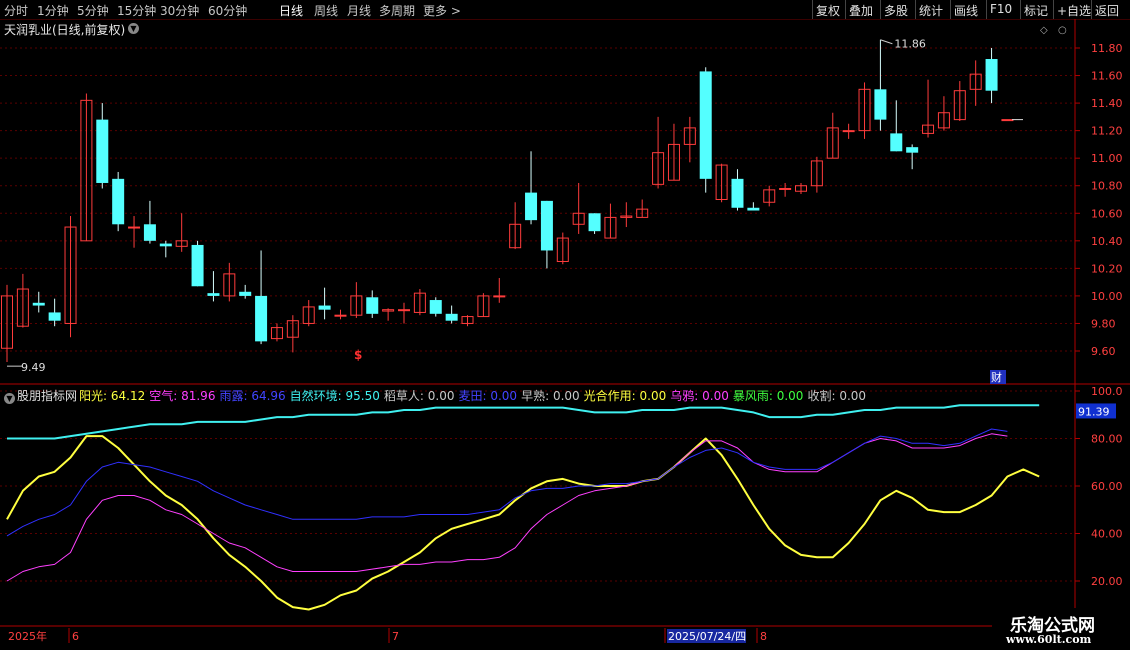 The height and width of the screenshot is (650, 1130). Describe the element at coordinates (179, 10) in the screenshot. I see `tab-4: 30分钟` at that location.